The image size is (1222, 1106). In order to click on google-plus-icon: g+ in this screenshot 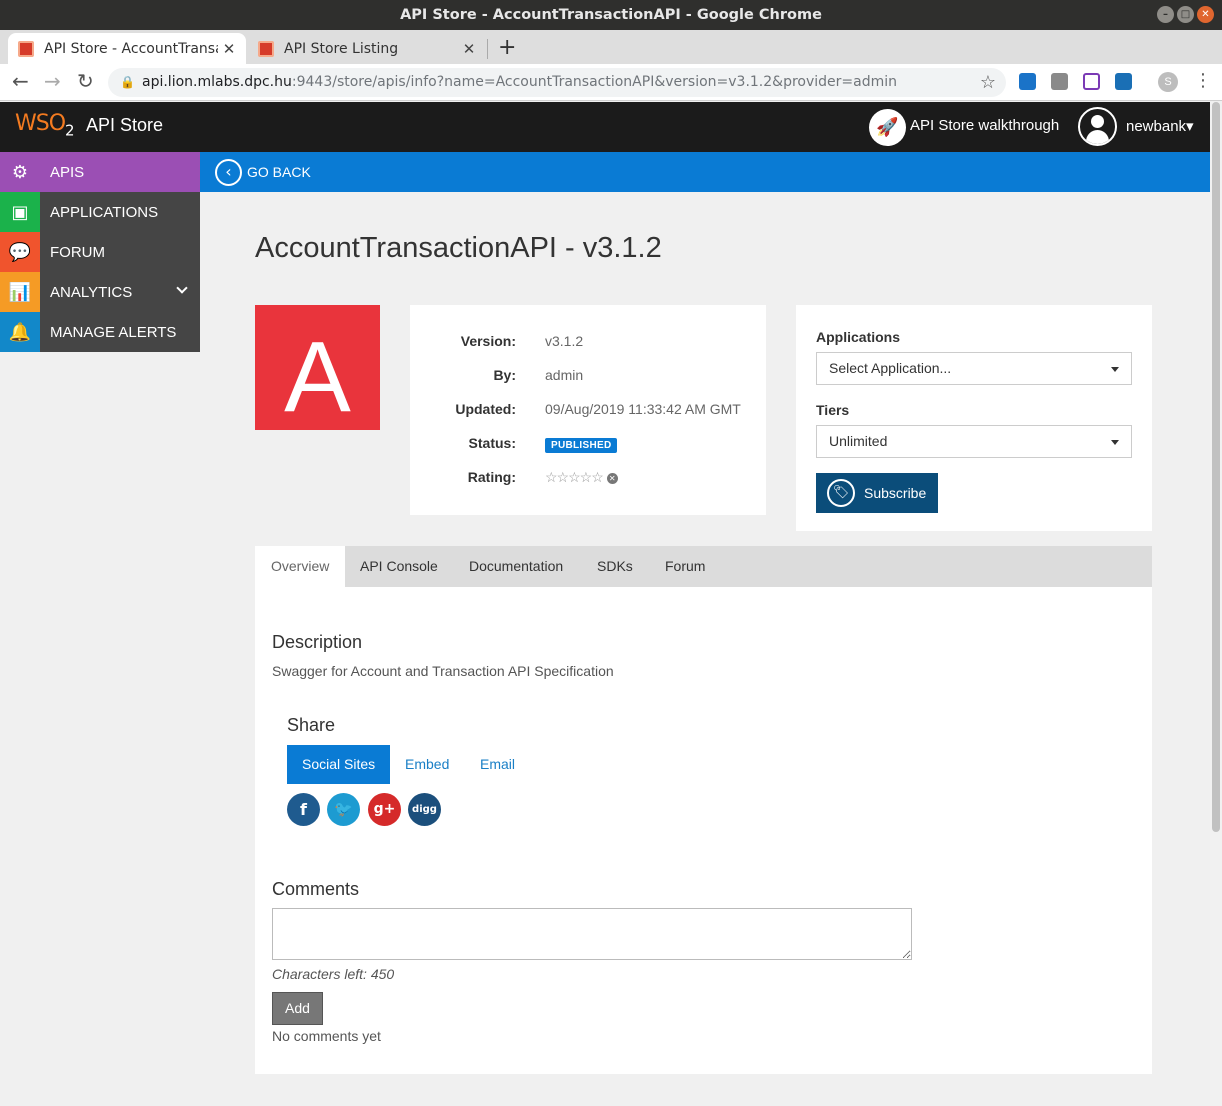, I will do `click(384, 809)`.